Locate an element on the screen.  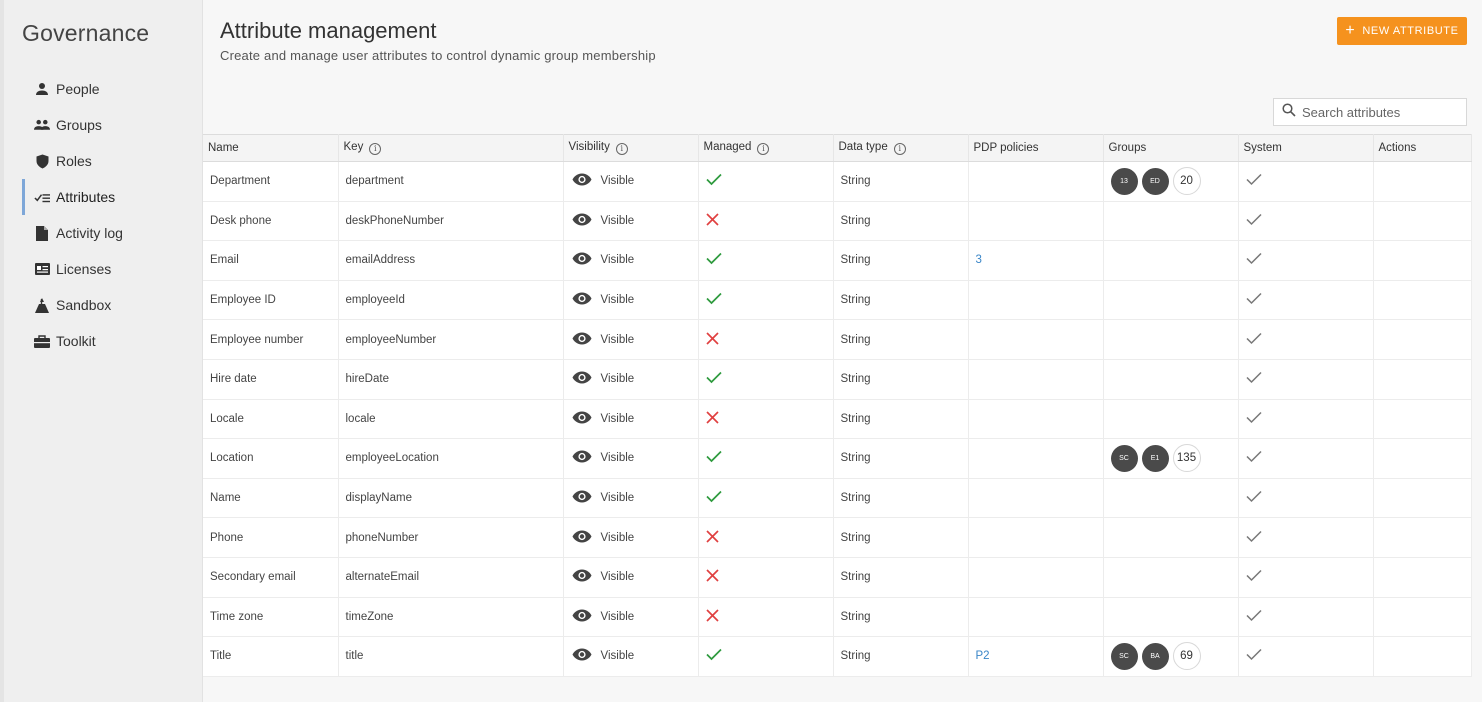
group-avatars: 13 ED 20 is located at coordinates (1174, 181).